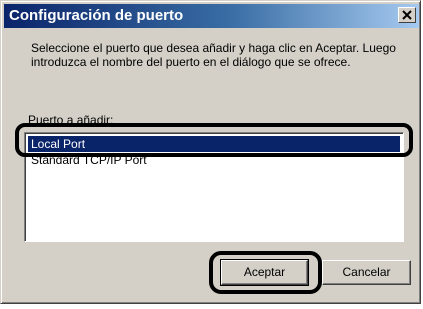  What do you see at coordinates (71, 120) in the screenshot?
I see `port-to-add-label: Puerto a añadir:` at bounding box center [71, 120].